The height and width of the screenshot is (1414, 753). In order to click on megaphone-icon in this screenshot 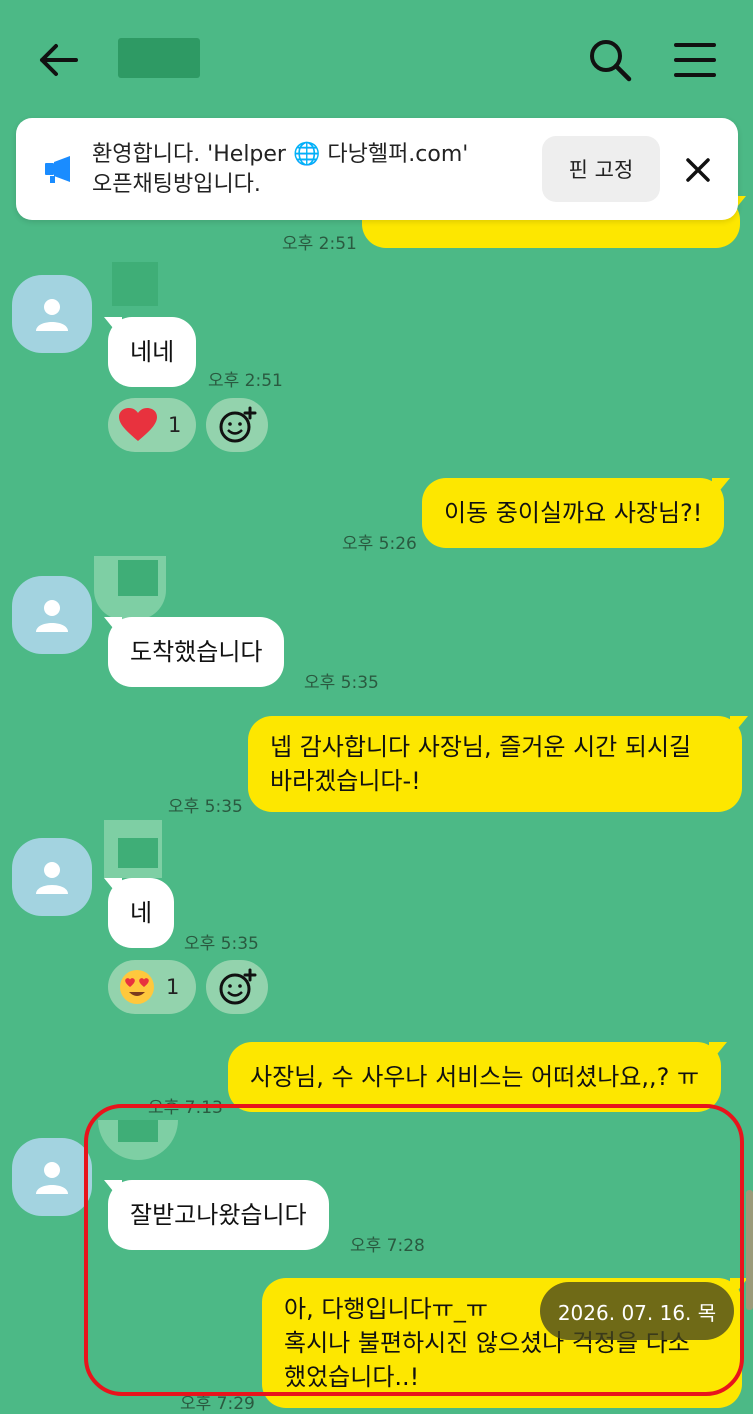, I will do `click(57, 169)`.